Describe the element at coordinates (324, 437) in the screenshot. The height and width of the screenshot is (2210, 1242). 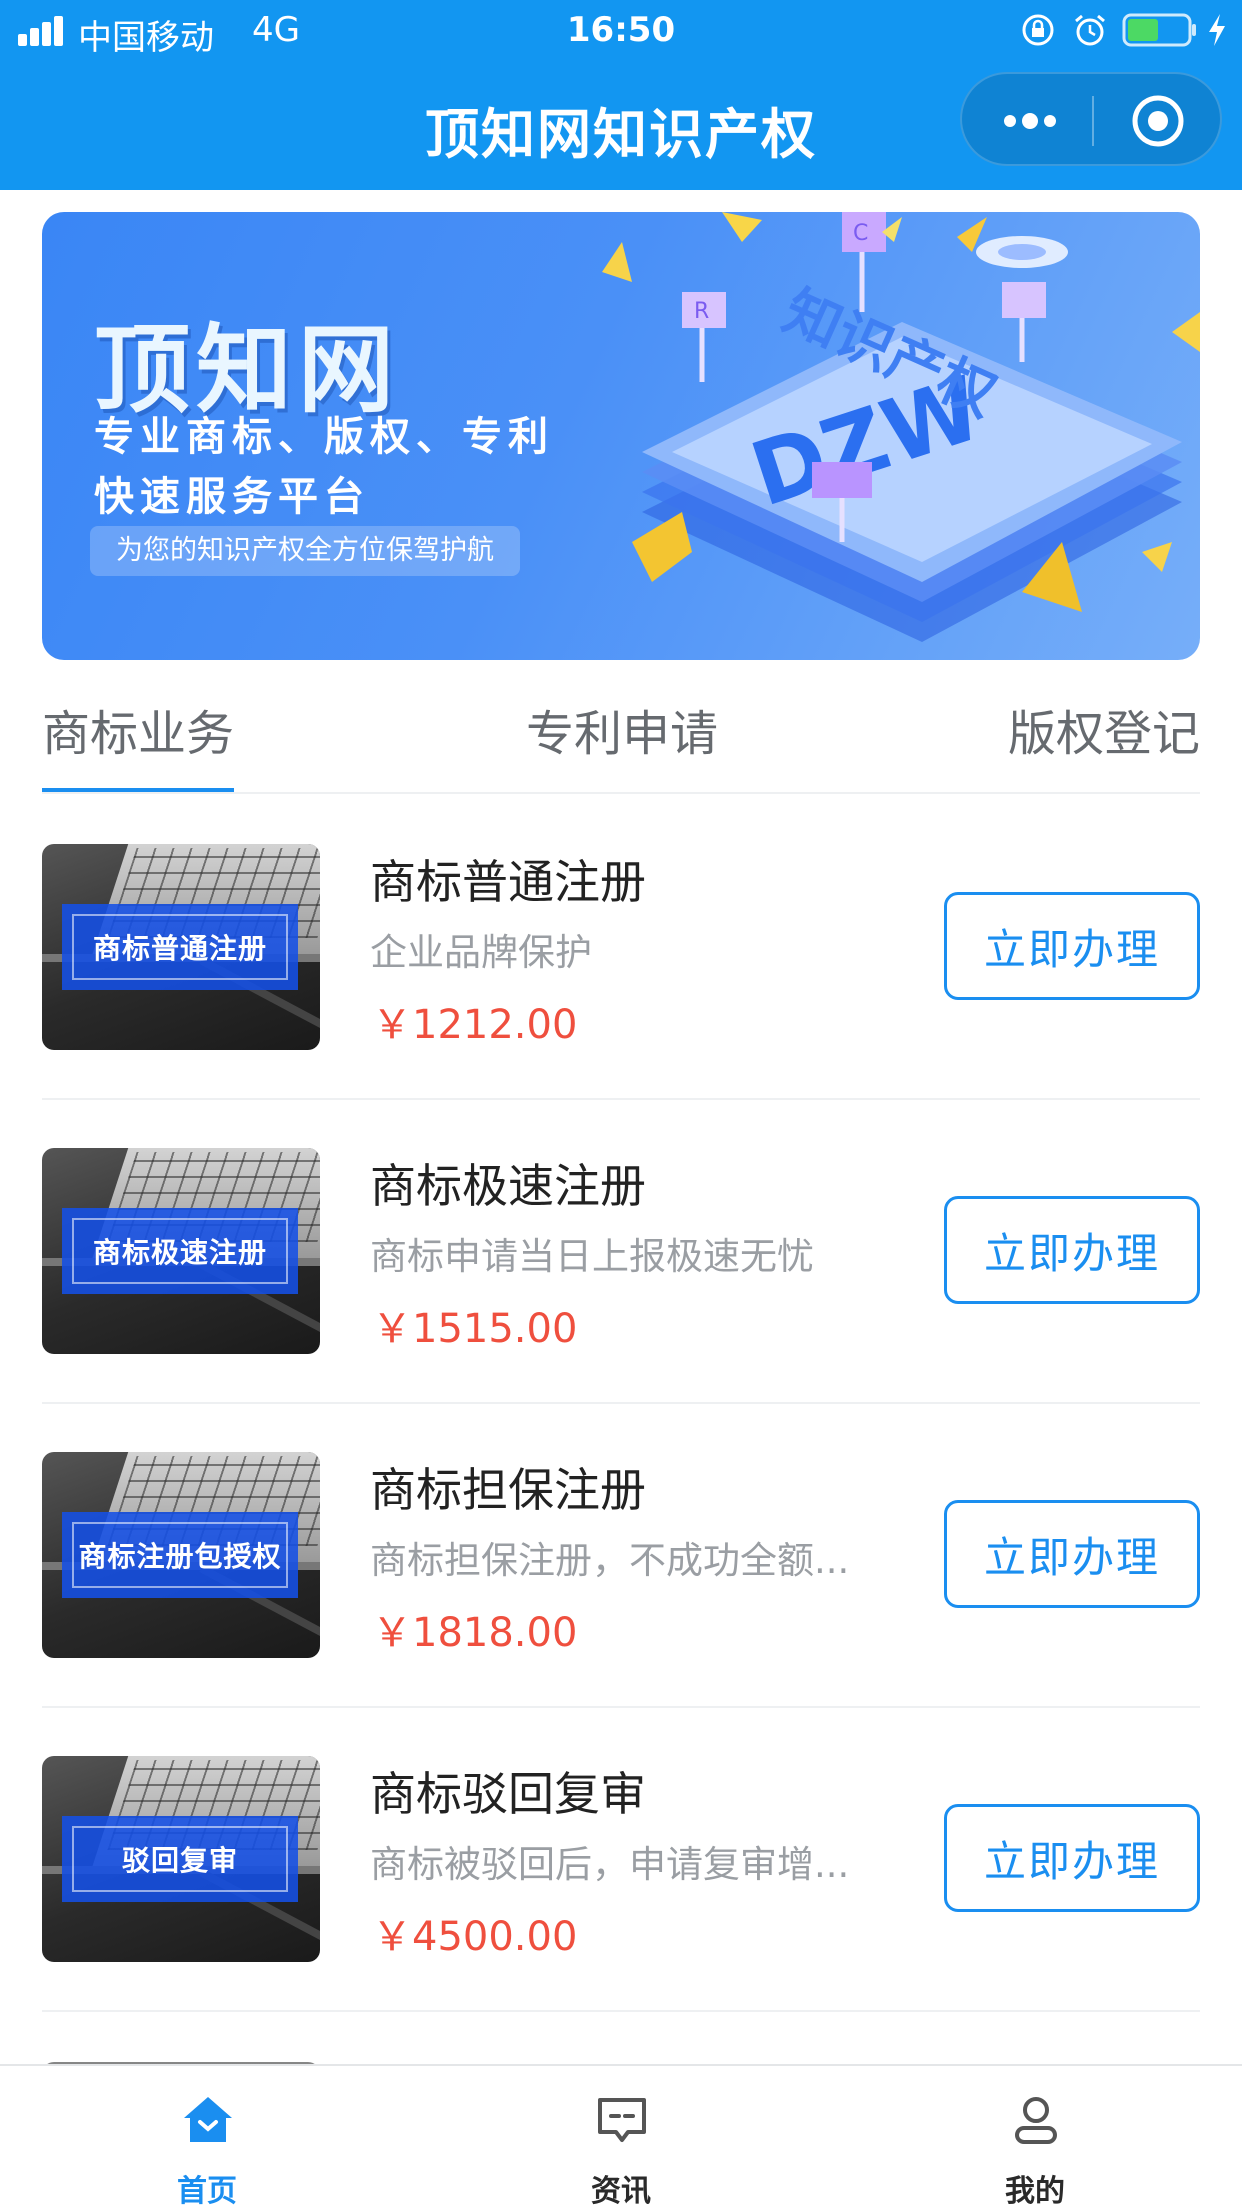
I see `banner-subtitle-1: 专业商标、版权、专利` at that location.